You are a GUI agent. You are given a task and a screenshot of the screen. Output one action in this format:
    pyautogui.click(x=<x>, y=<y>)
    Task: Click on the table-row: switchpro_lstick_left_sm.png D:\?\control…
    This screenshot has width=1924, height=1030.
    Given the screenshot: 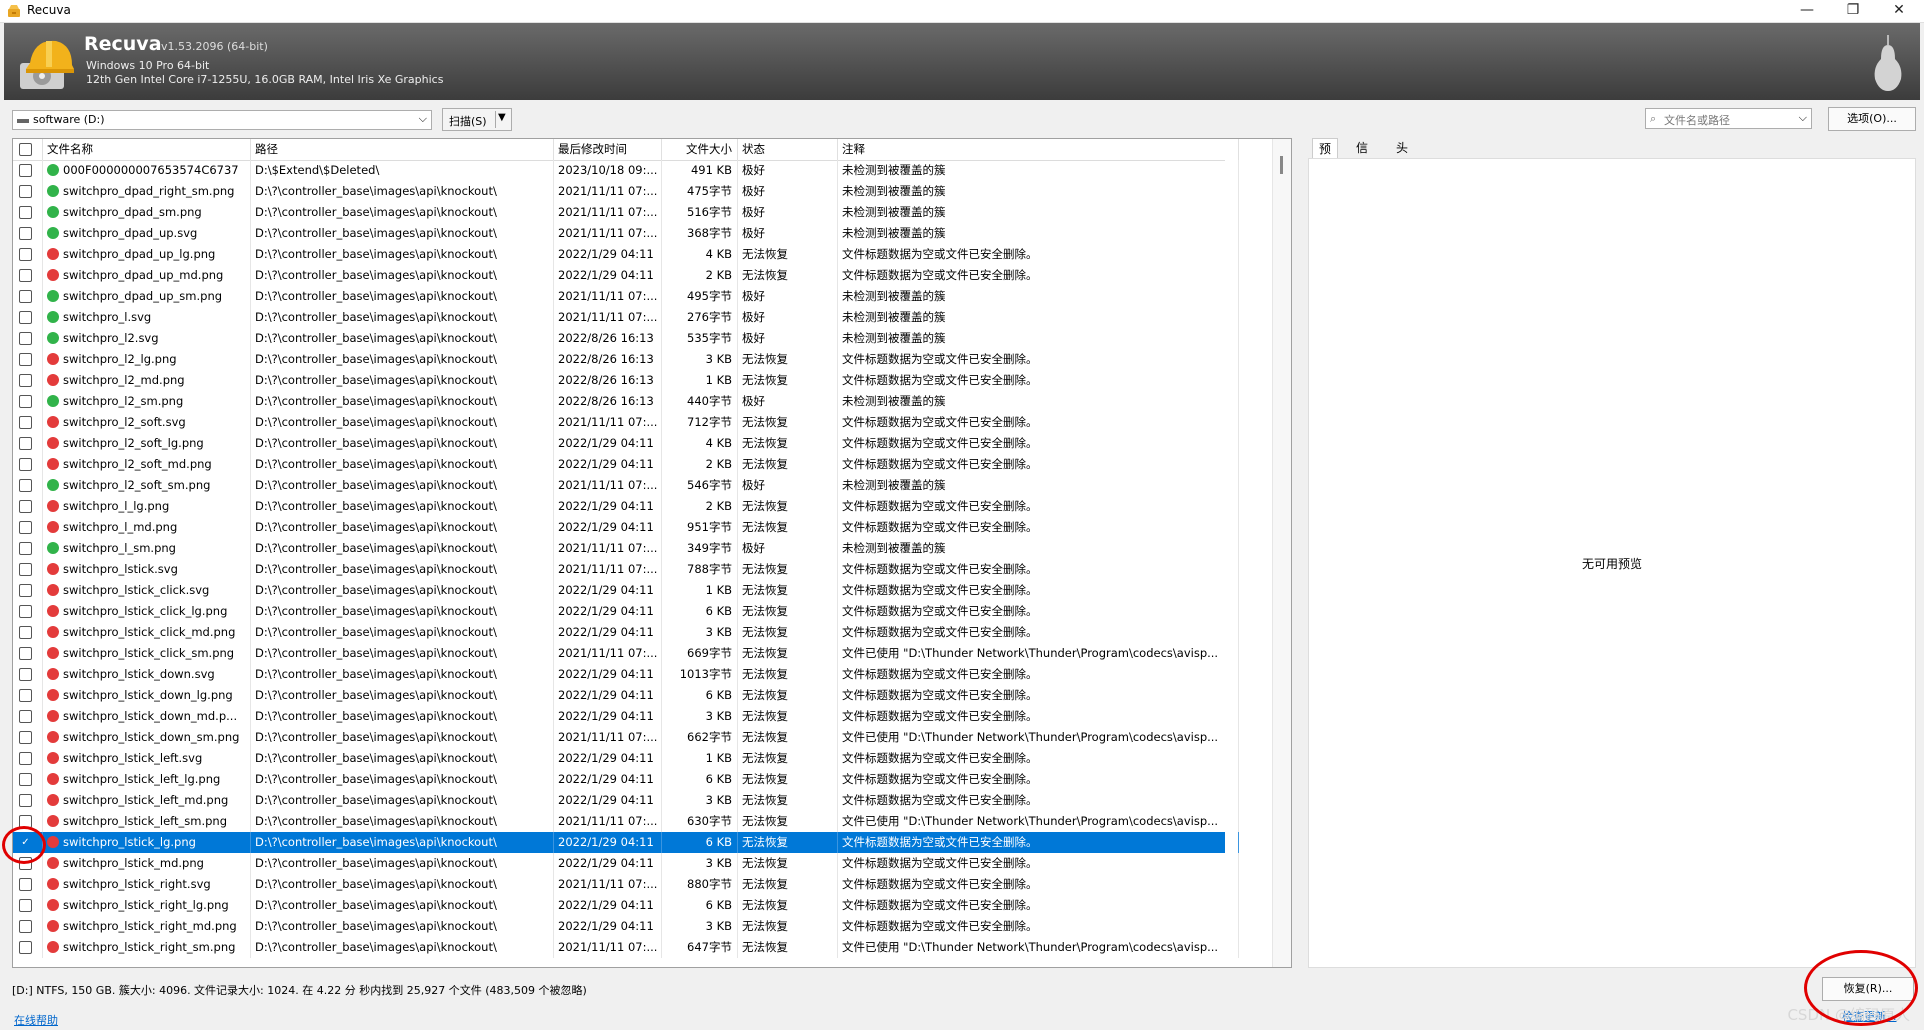 What is the action you would take?
    pyautogui.click(x=626, y=821)
    